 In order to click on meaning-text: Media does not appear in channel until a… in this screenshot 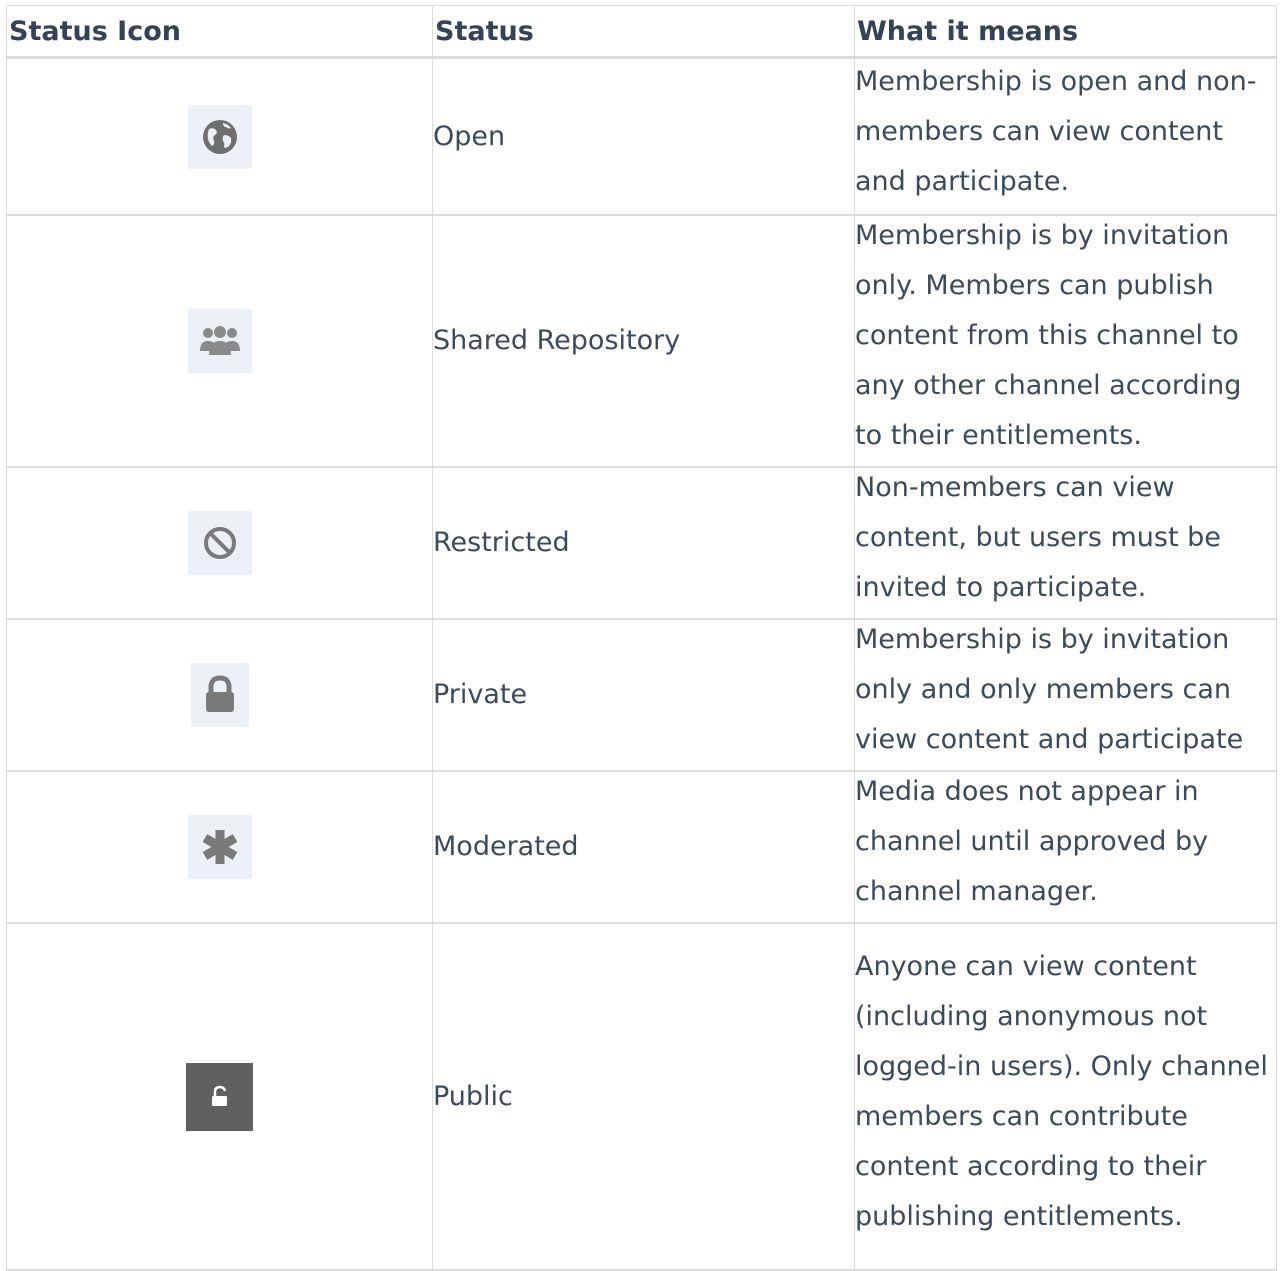, I will do `click(1032, 841)`.